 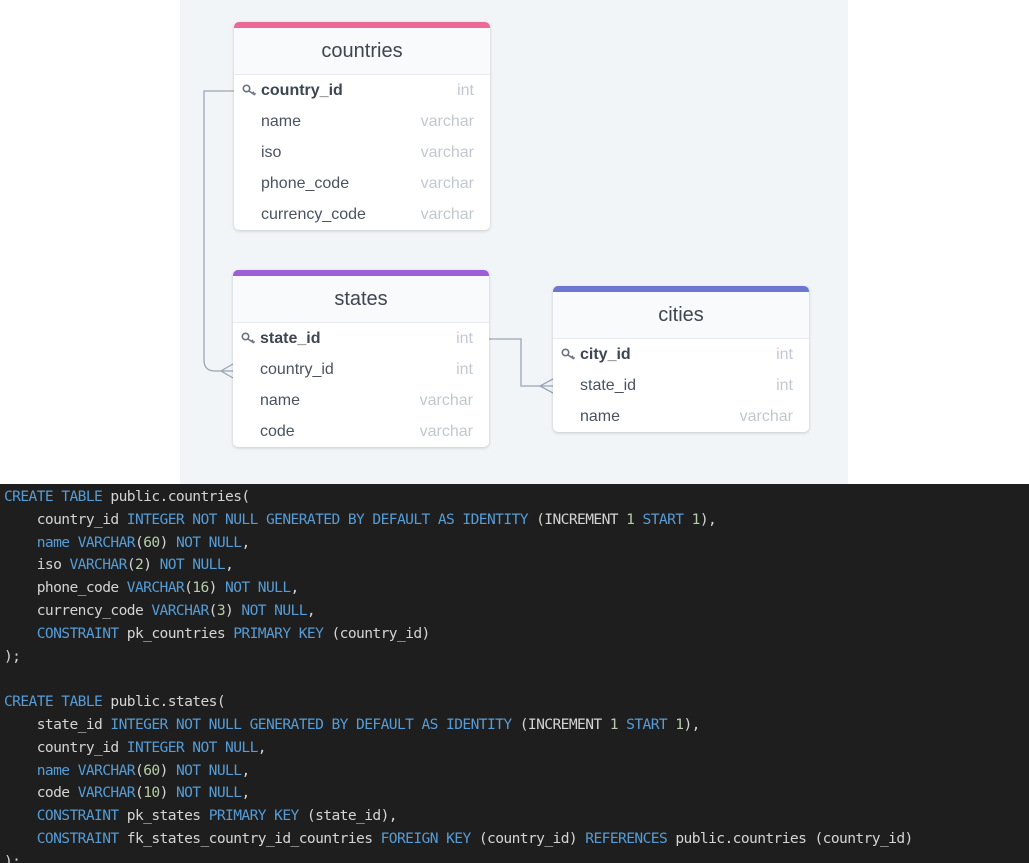 I want to click on sql-text: currency_code, so click(x=78, y=610).